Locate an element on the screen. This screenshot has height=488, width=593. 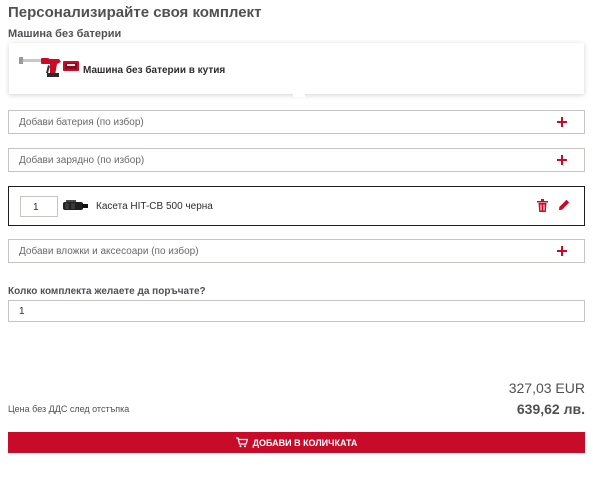
add-to-cart-button: ДОБАВИ В КОЛИЧКАТА is located at coordinates (296, 442).